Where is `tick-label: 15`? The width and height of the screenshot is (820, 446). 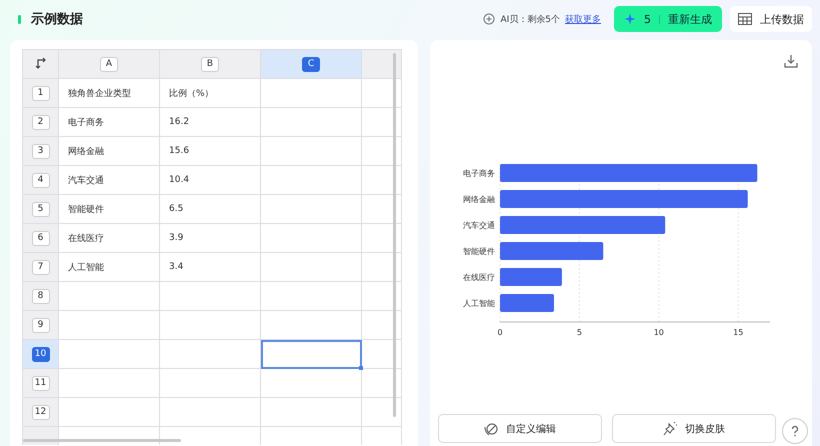 tick-label: 15 is located at coordinates (738, 332).